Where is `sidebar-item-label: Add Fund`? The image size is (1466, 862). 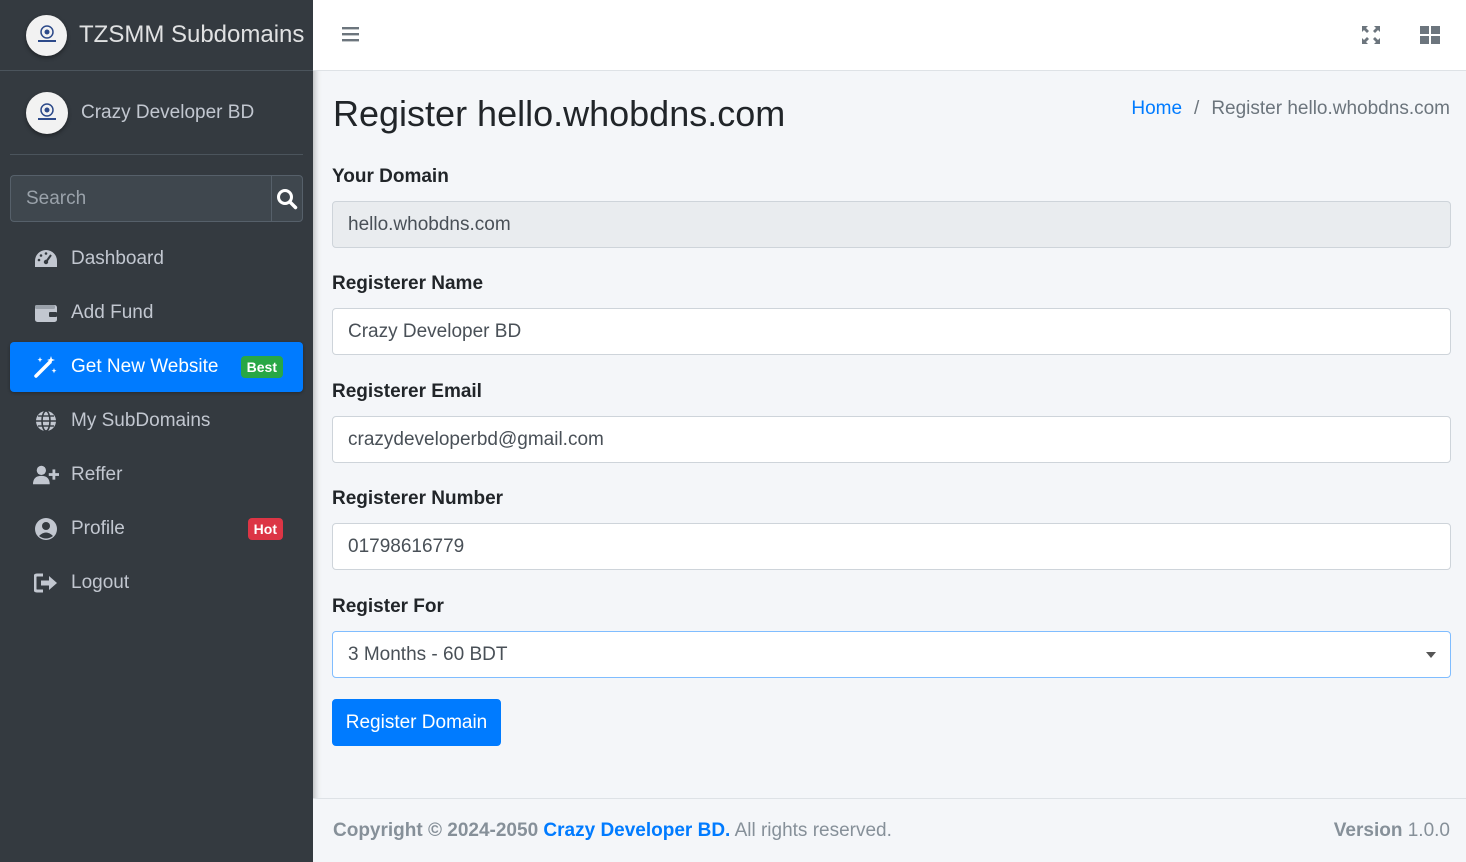 sidebar-item-label: Add Fund is located at coordinates (112, 312).